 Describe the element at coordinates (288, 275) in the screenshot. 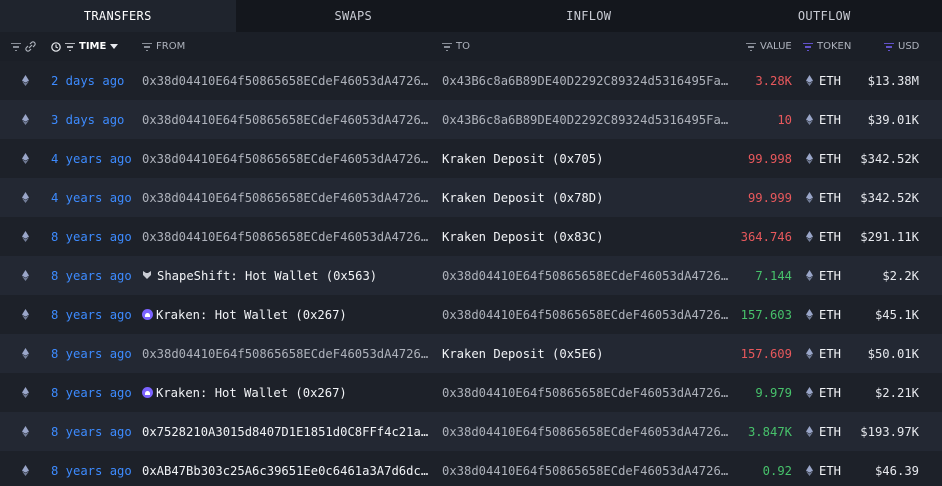

I see `from-address: ShapeShift: Hot Wallet (0x563)` at that location.